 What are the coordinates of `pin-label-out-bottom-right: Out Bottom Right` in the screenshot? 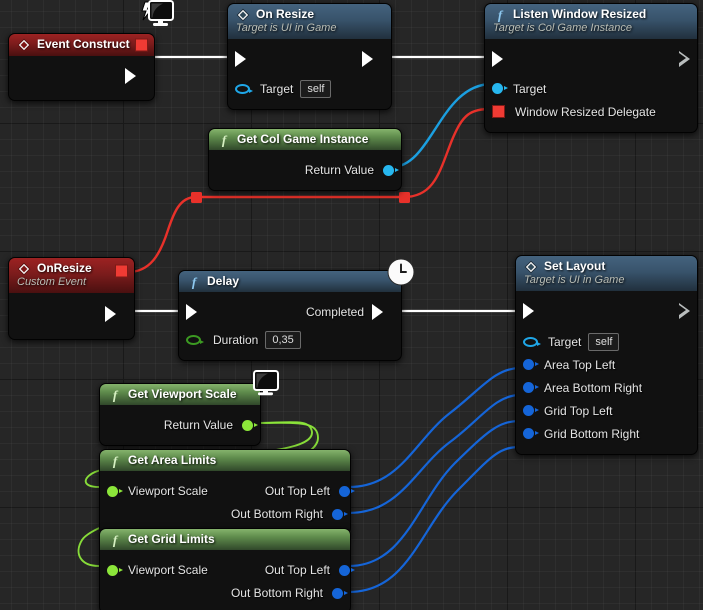 It's located at (276, 514).